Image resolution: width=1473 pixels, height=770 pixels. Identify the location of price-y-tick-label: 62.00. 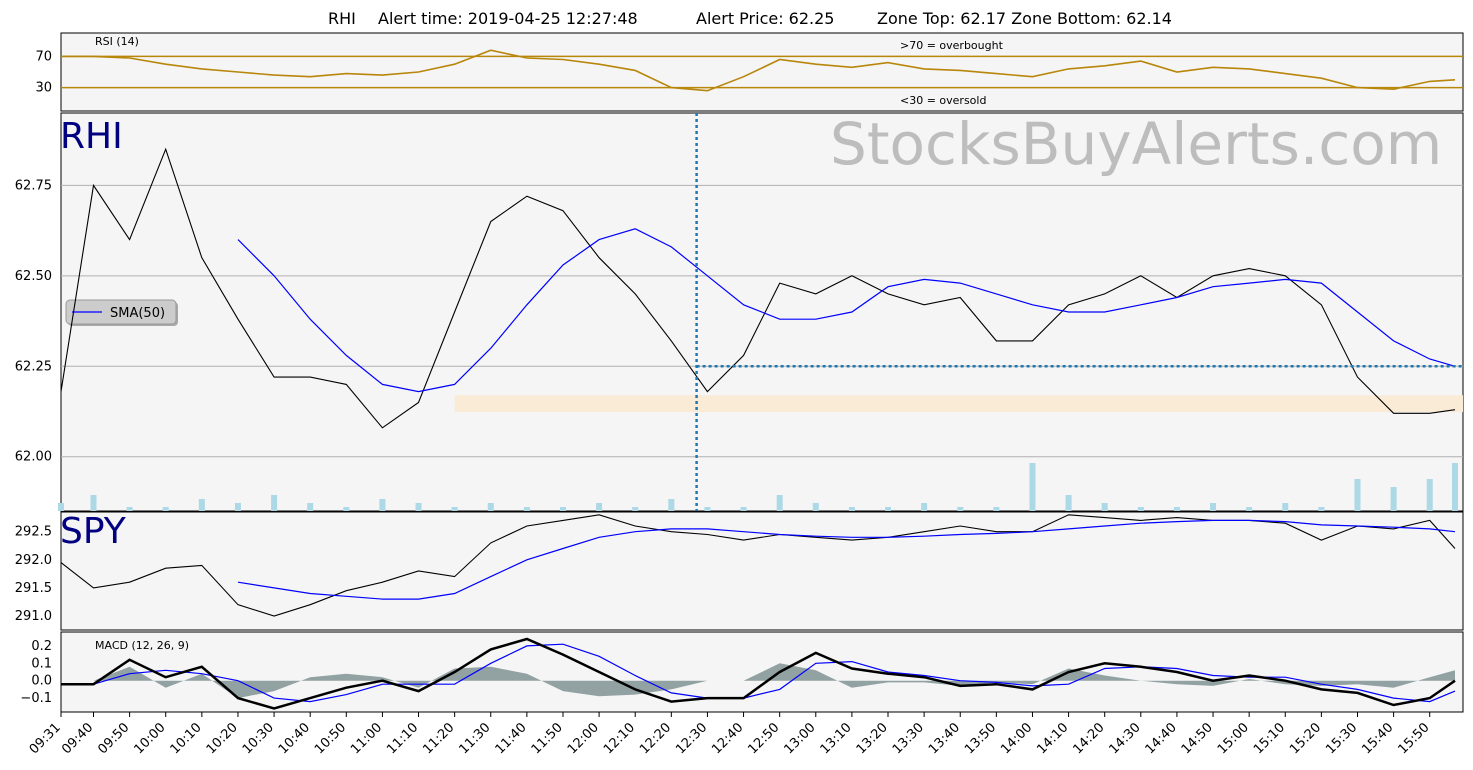
(33, 457).